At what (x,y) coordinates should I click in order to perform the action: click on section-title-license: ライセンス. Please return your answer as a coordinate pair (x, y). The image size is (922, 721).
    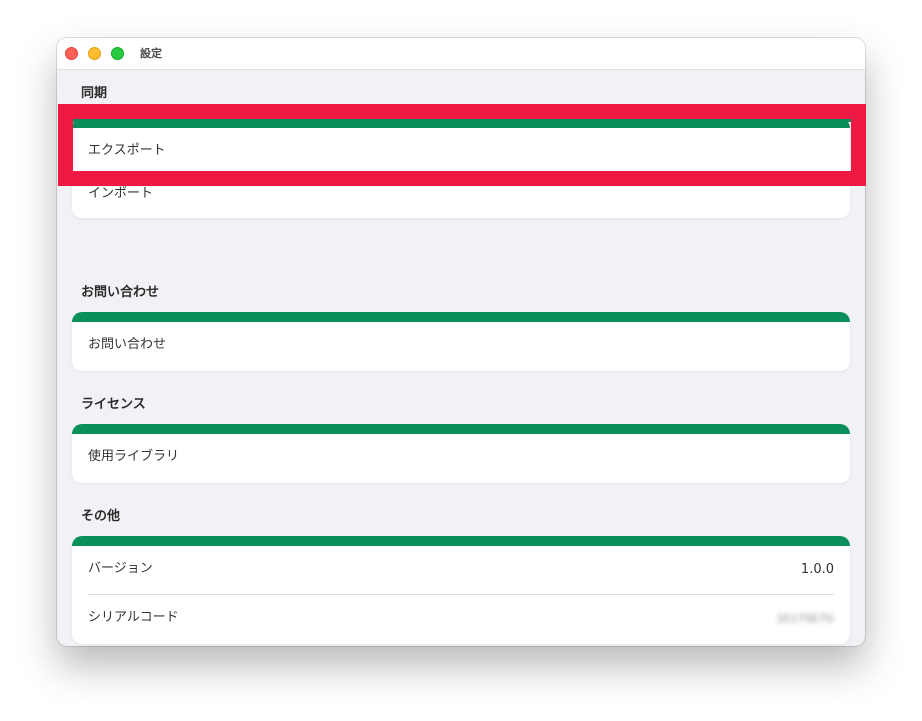
    Looking at the image, I should click on (113, 404).